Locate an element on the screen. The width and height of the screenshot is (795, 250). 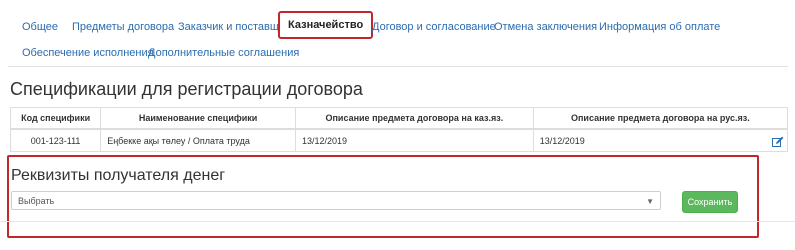
column-header-name: Наименование специфики is located at coordinates (198, 118).